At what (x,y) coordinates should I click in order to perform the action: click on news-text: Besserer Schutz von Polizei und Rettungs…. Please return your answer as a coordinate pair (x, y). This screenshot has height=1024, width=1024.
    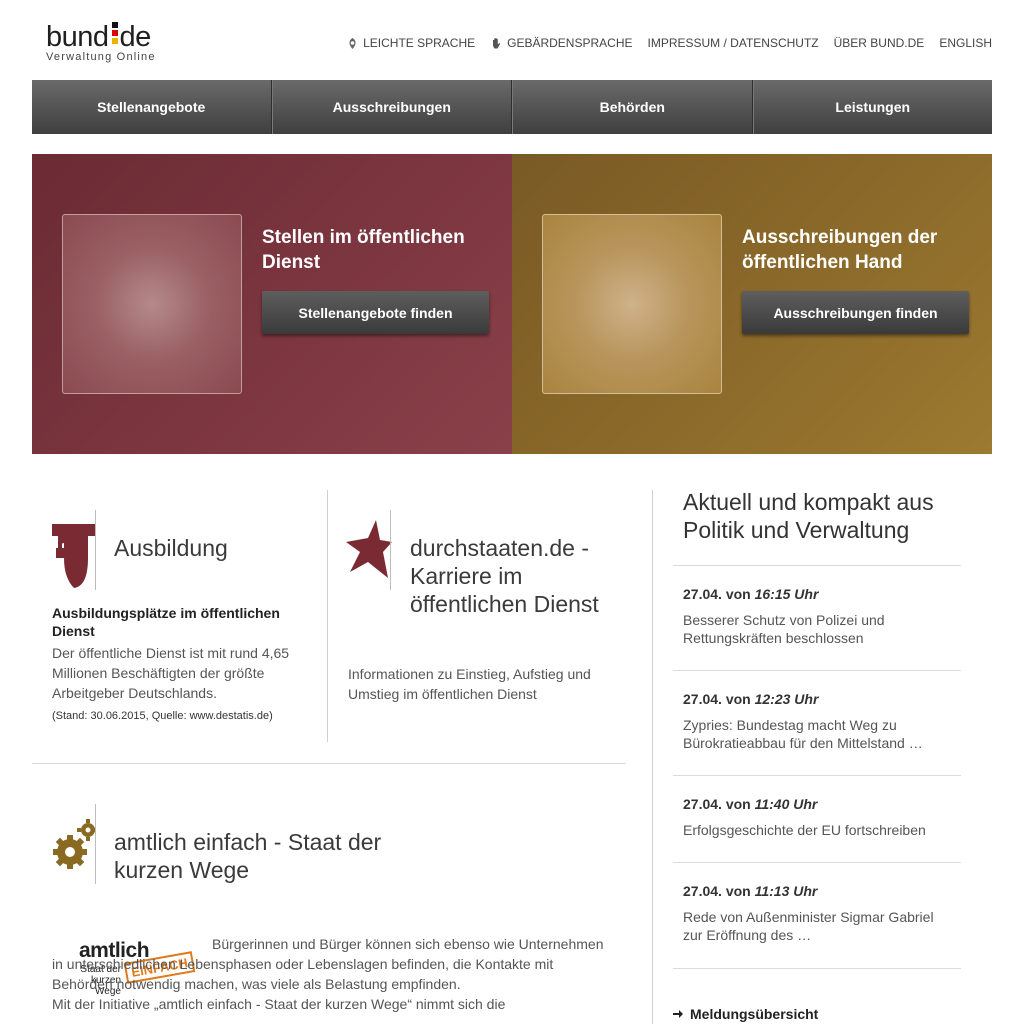
    Looking at the image, I should click on (817, 629).